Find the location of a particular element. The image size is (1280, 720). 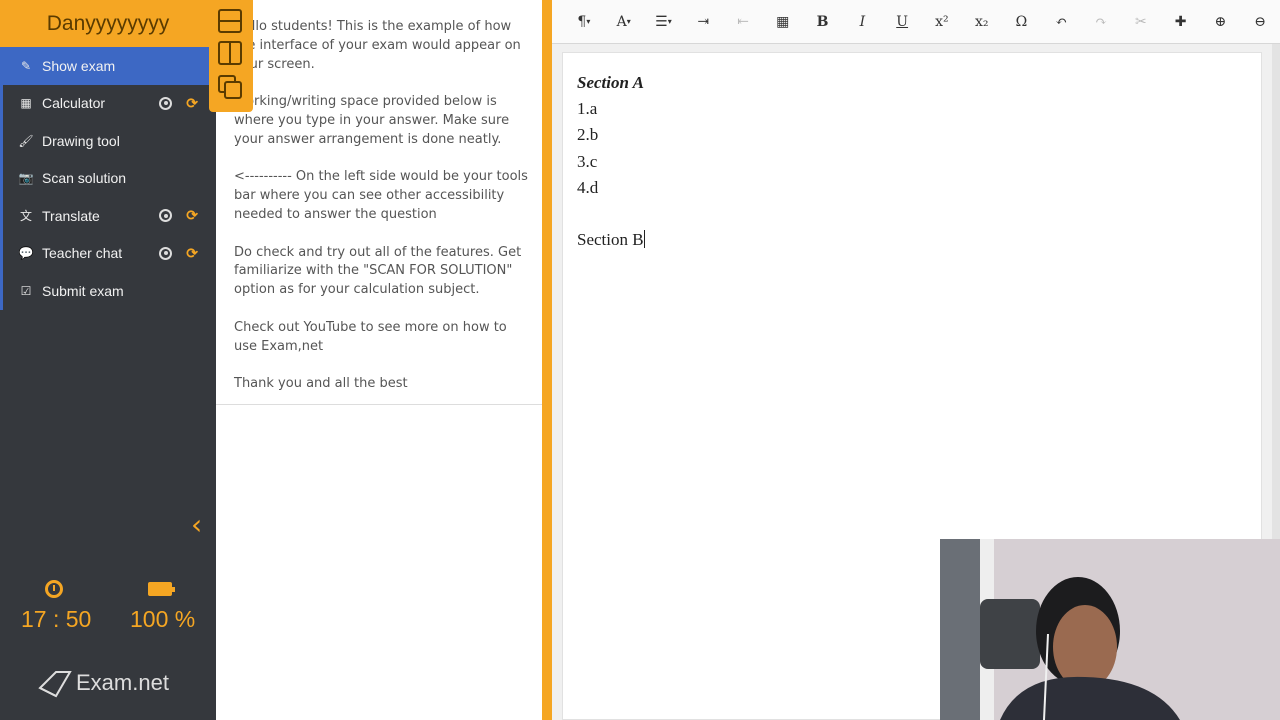

checkbox-icon: ☑ is located at coordinates (26, 290).